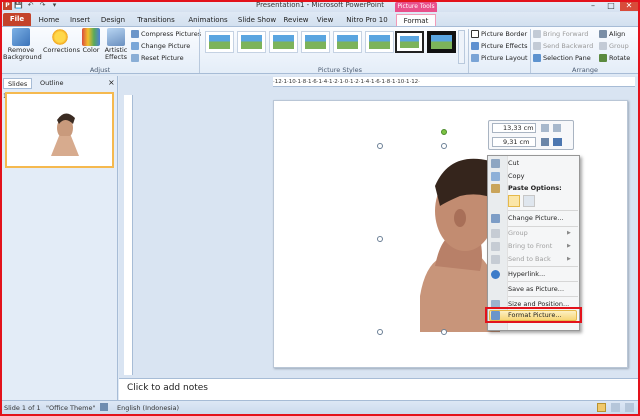  I want to click on copy-icon, so click(495, 176).